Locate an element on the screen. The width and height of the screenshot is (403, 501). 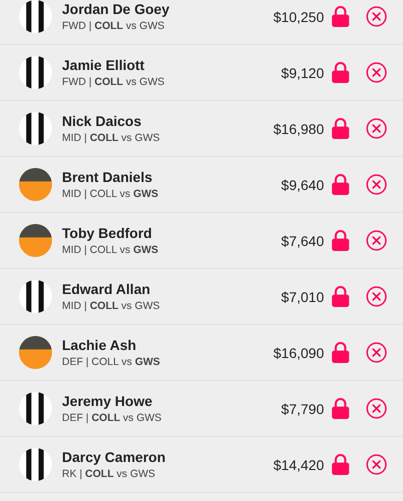
player-name: Jeremy Howe is located at coordinates (108, 401).